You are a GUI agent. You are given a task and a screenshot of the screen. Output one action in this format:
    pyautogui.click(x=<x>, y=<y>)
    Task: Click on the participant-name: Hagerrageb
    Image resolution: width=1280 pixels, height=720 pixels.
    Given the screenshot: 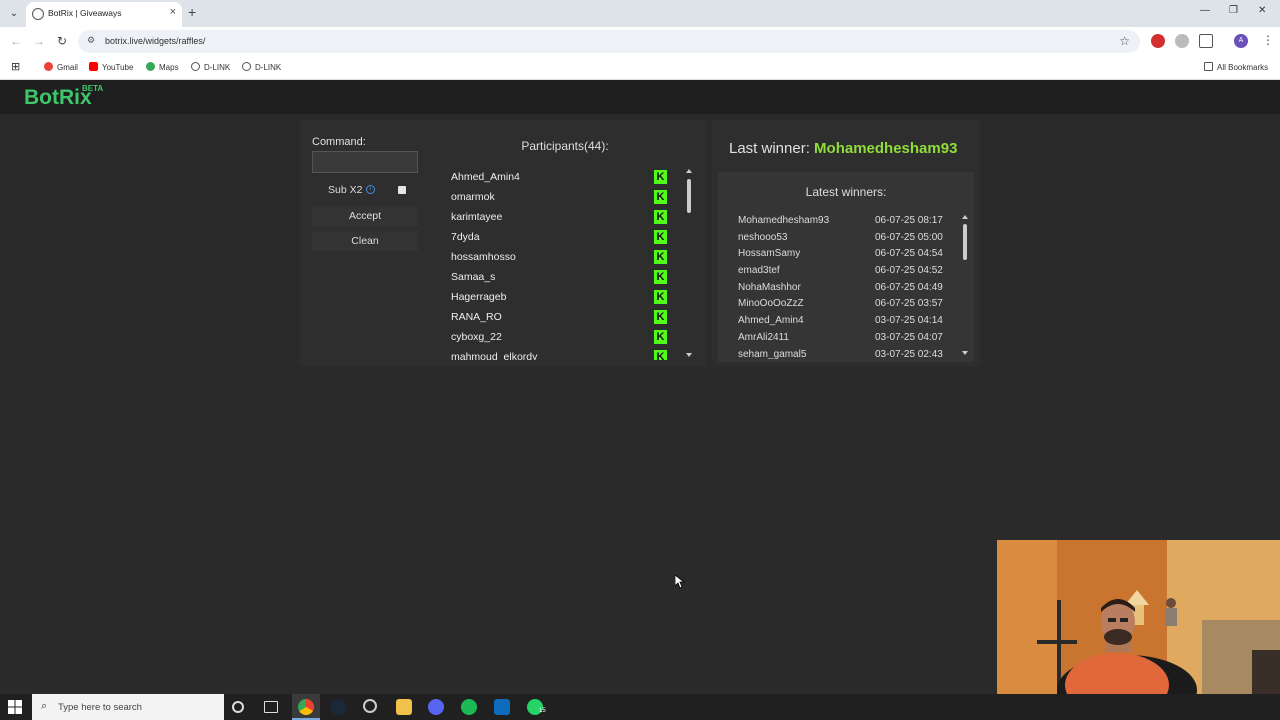 What is the action you would take?
    pyautogui.click(x=479, y=297)
    